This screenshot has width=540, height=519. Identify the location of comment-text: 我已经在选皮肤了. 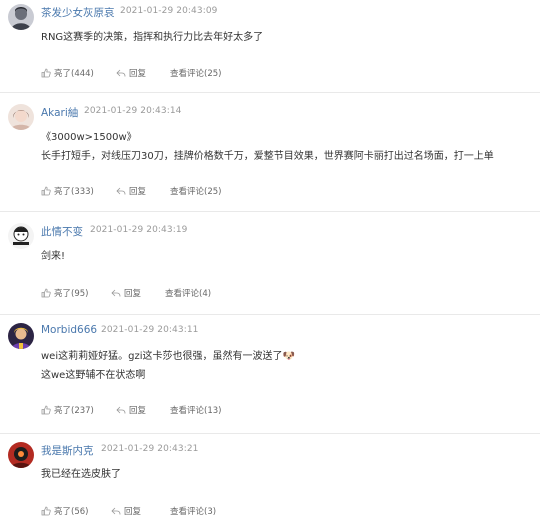
(81, 474).